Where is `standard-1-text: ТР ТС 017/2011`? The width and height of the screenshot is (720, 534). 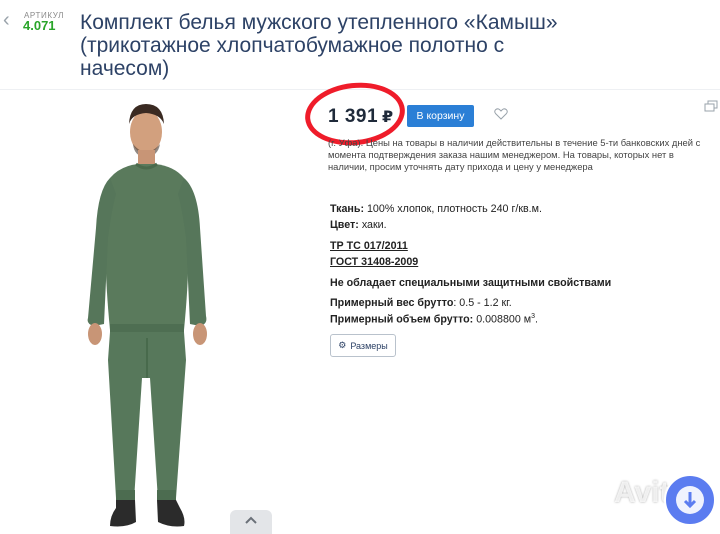 standard-1-text: ТР ТС 017/2011 is located at coordinates (369, 246).